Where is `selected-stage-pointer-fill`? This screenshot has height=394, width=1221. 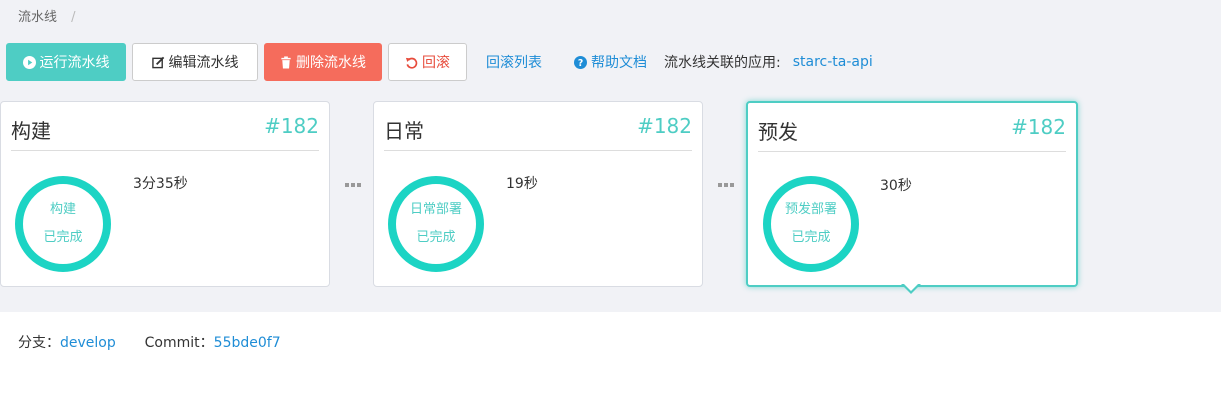
selected-stage-pointer-fill is located at coordinates (911, 287).